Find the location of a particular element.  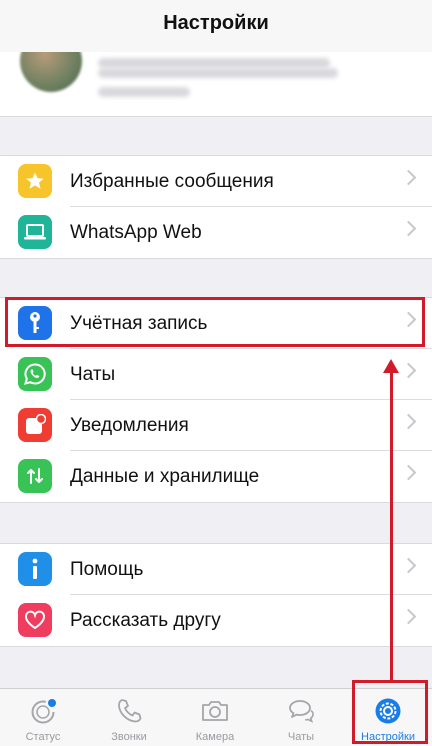

laptop-icon is located at coordinates (35, 232).